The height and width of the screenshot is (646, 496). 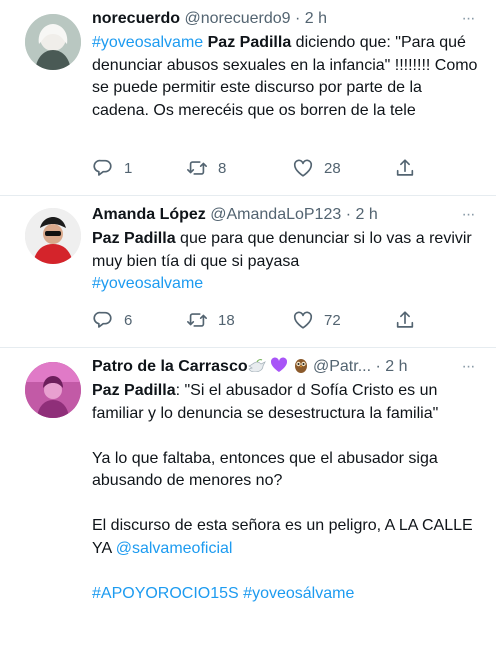 I want to click on hashtag-link: #yoveosálvame, so click(x=298, y=593).